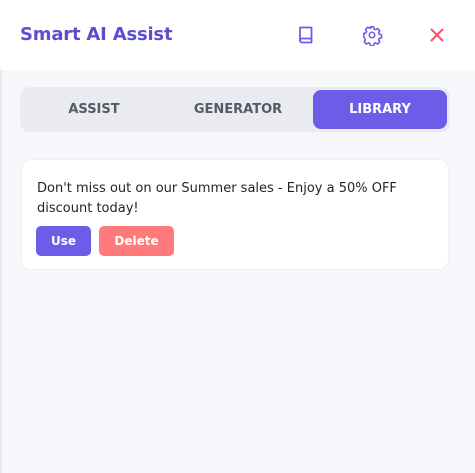  Describe the element at coordinates (237, 35) in the screenshot. I see `header: Smart AI Assist` at that location.